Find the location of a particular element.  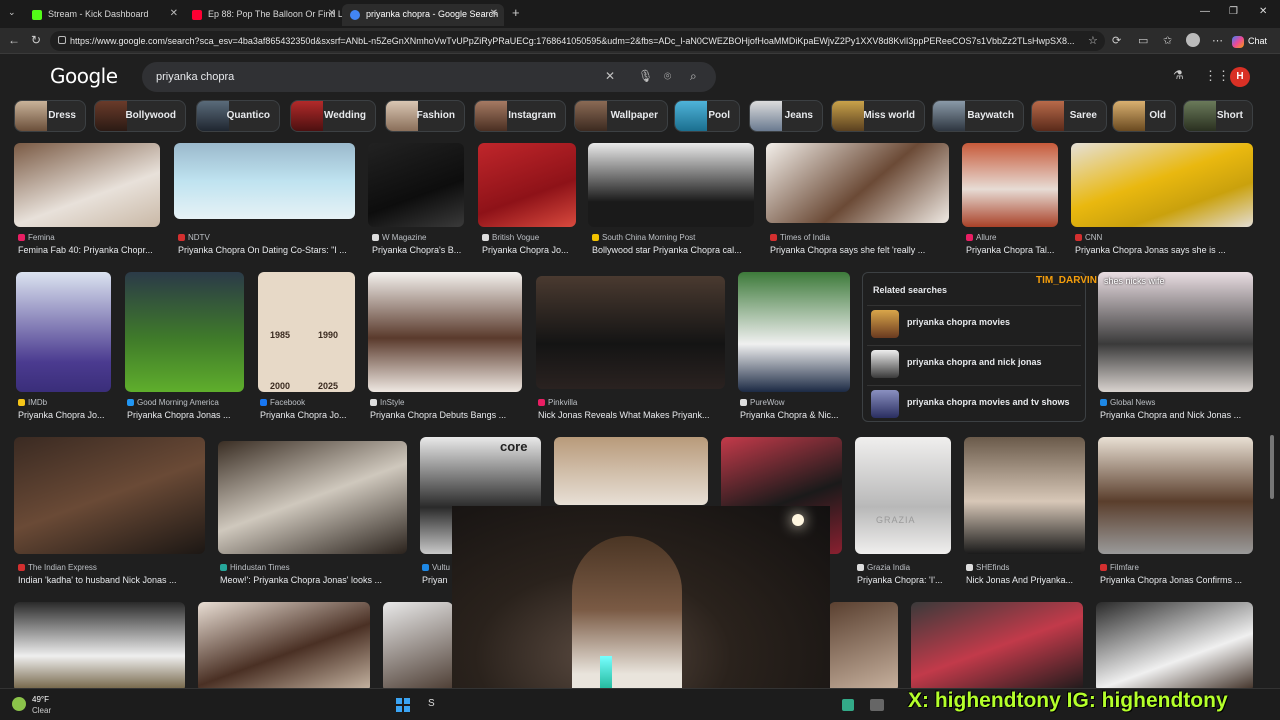

maximize-icon: ❐ is located at coordinates (1233, 11).